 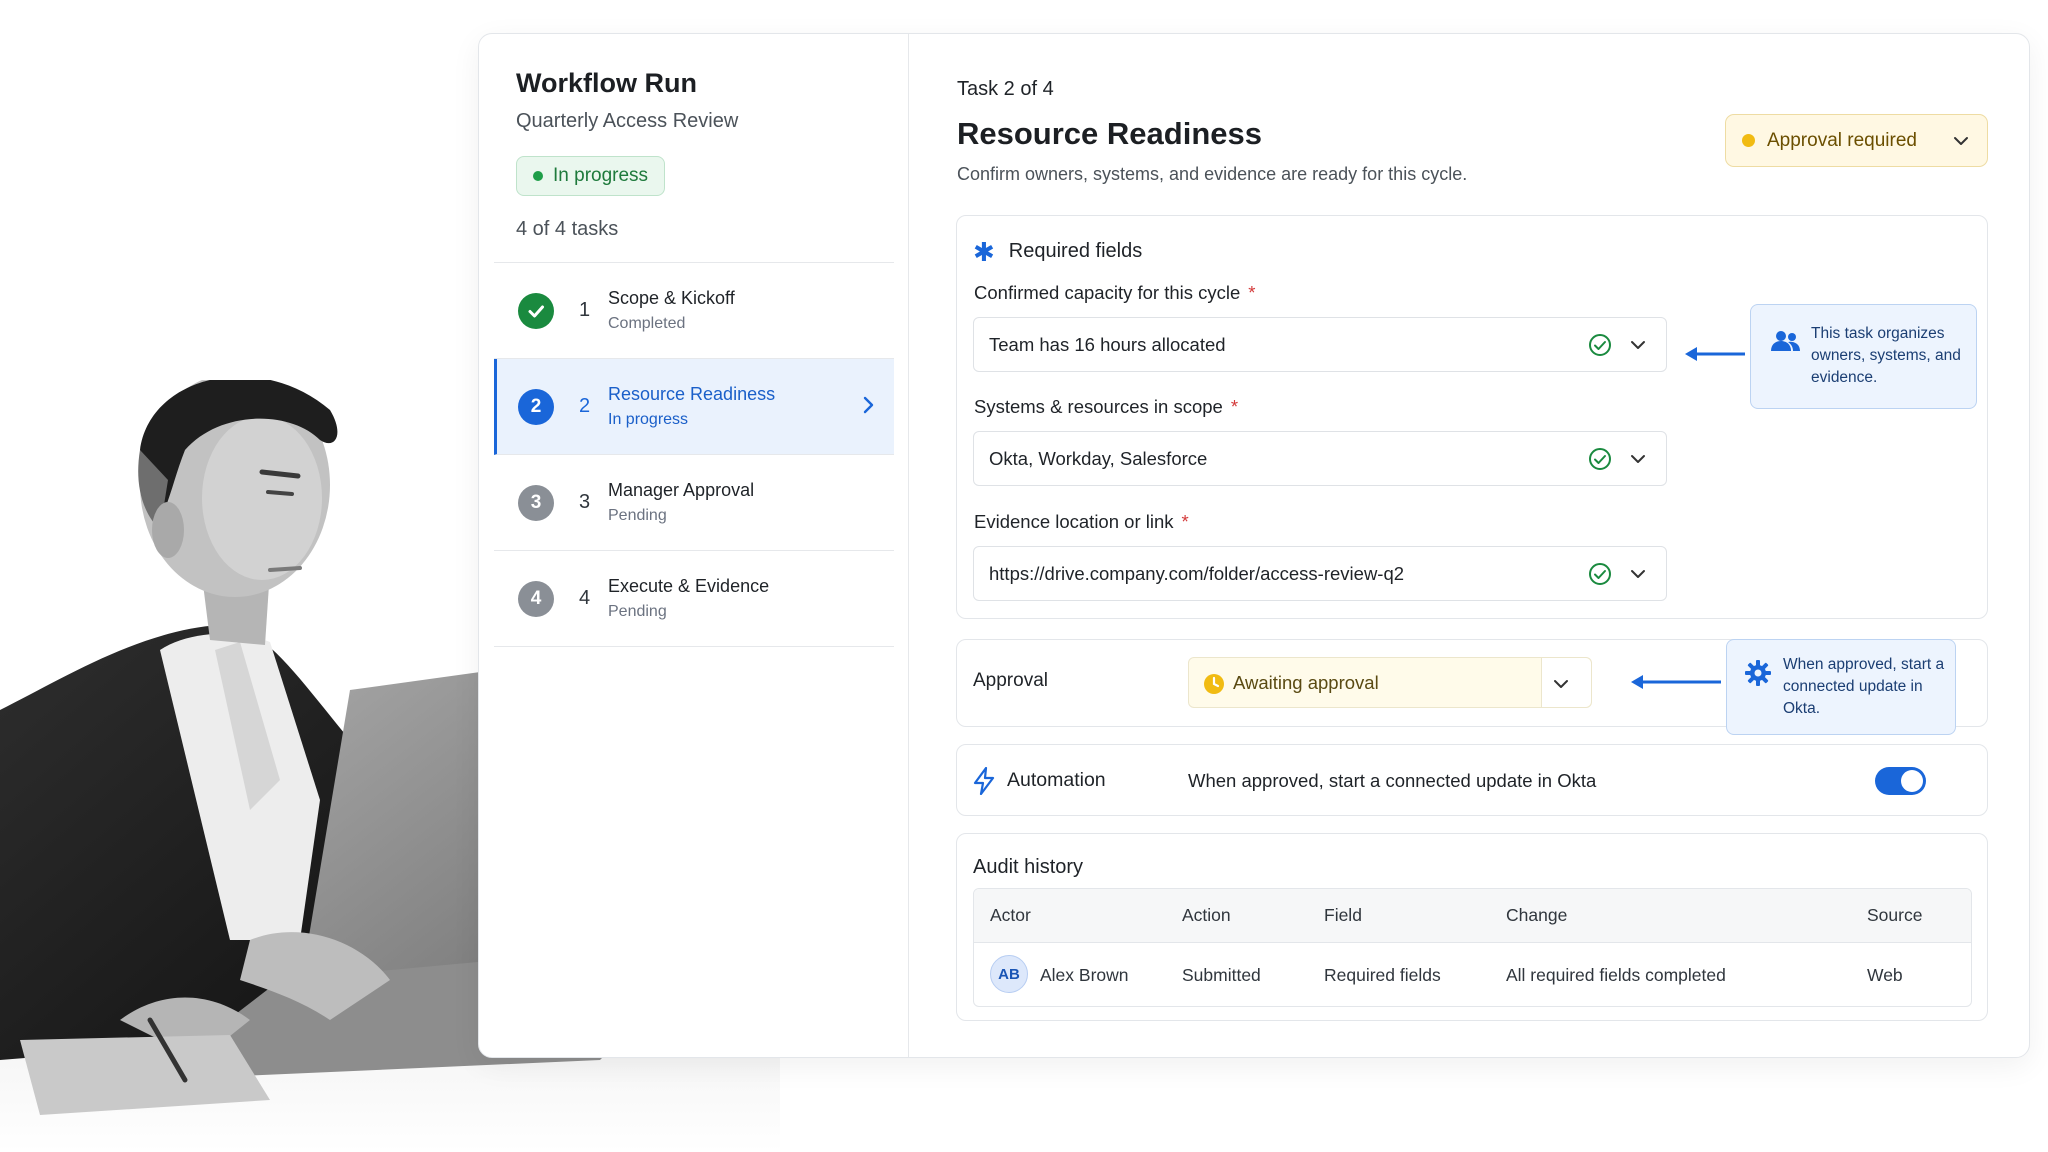 I want to click on field-label-capacity: Confirmed capacity for this cycle *, so click(x=1115, y=293).